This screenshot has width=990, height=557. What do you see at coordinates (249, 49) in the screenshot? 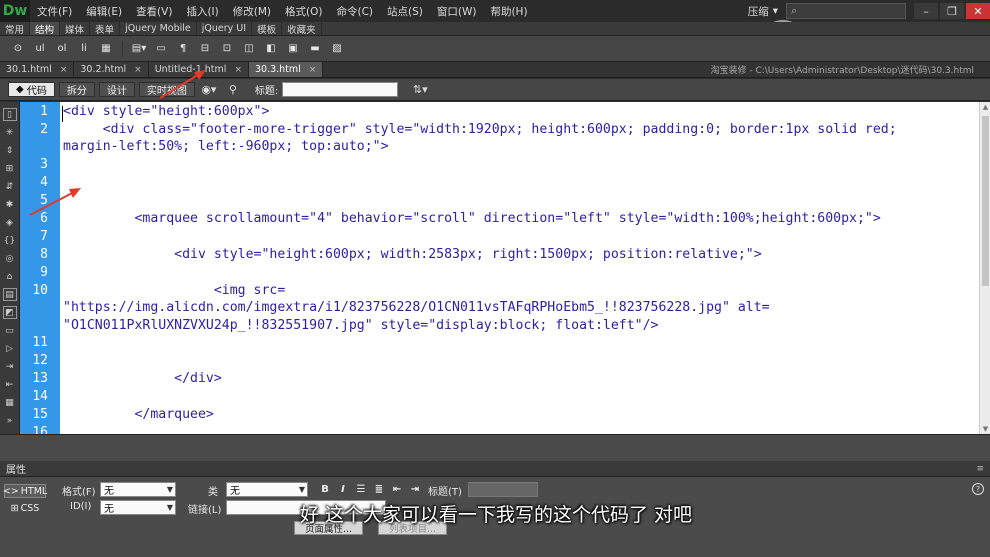
I see `section-icon: ◫` at bounding box center [249, 49].